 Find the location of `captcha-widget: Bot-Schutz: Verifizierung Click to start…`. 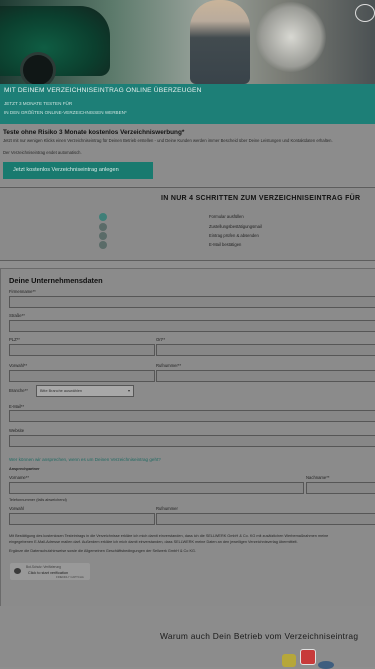

captcha-widget: Bot-Schutz: Verifizierung Click to start… is located at coordinates (50, 571).